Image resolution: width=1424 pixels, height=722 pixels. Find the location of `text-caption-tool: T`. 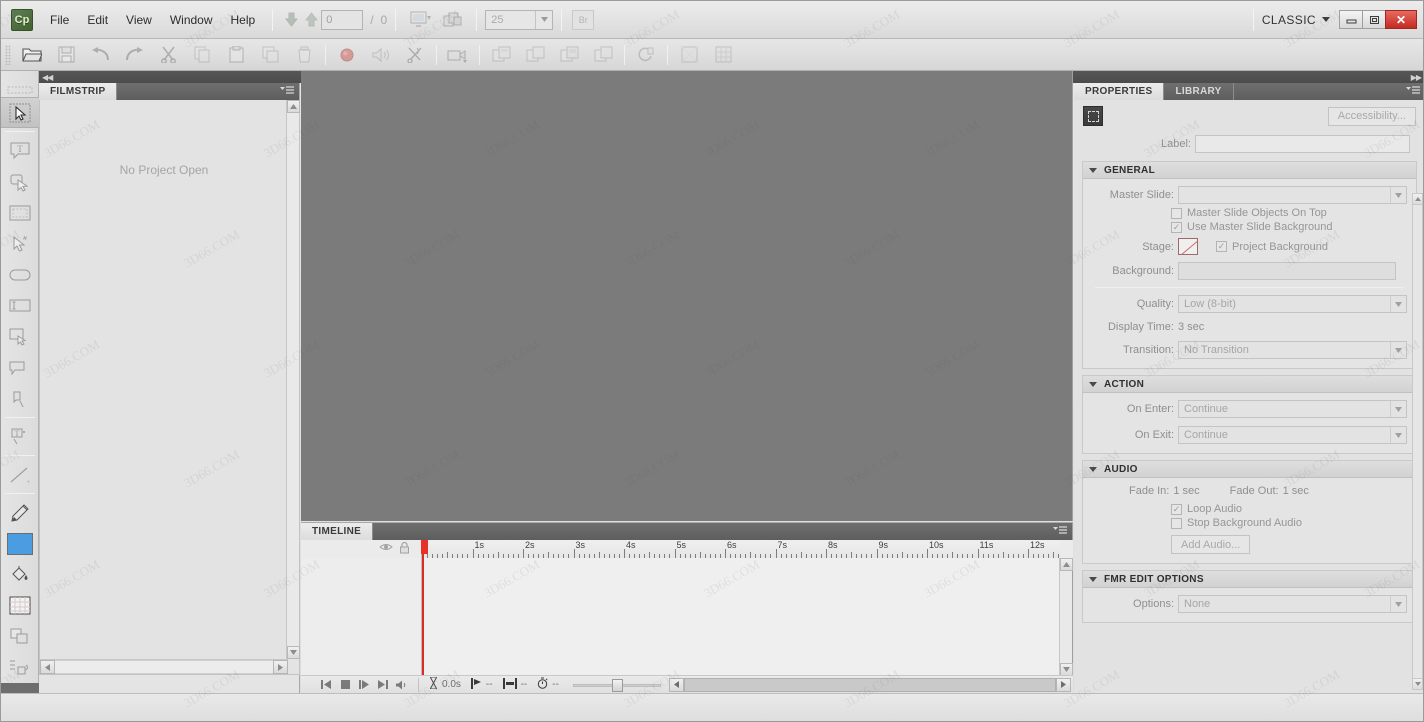

text-caption-tool: T is located at coordinates (20, 150).